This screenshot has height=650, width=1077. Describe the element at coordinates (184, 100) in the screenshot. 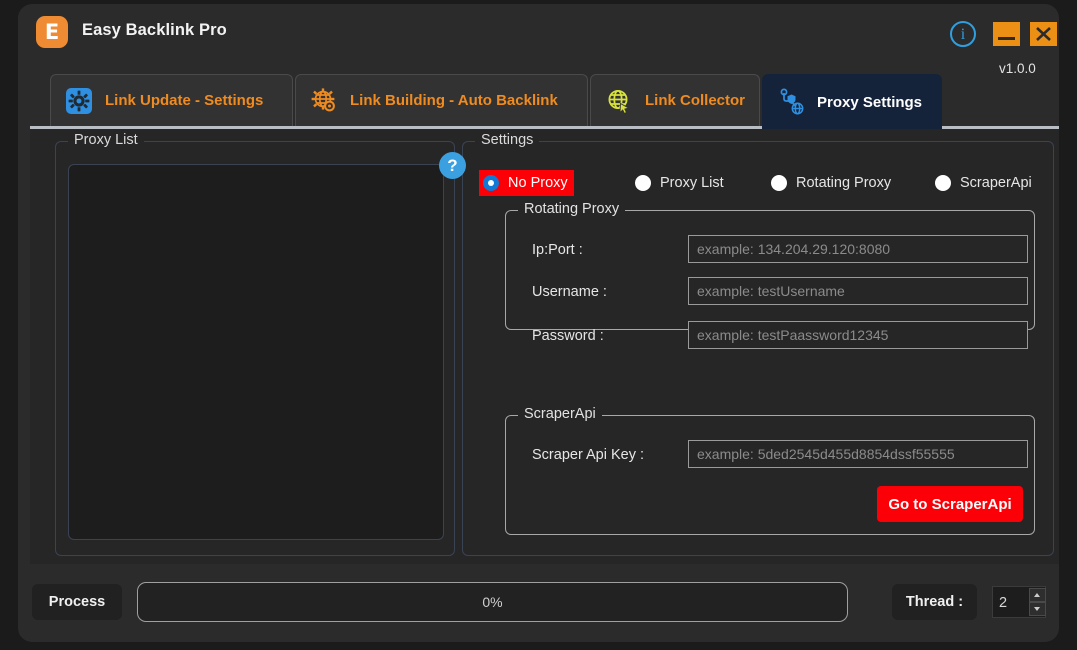

I see `tab-link-update-settings-label: Link Update - Settings` at that location.